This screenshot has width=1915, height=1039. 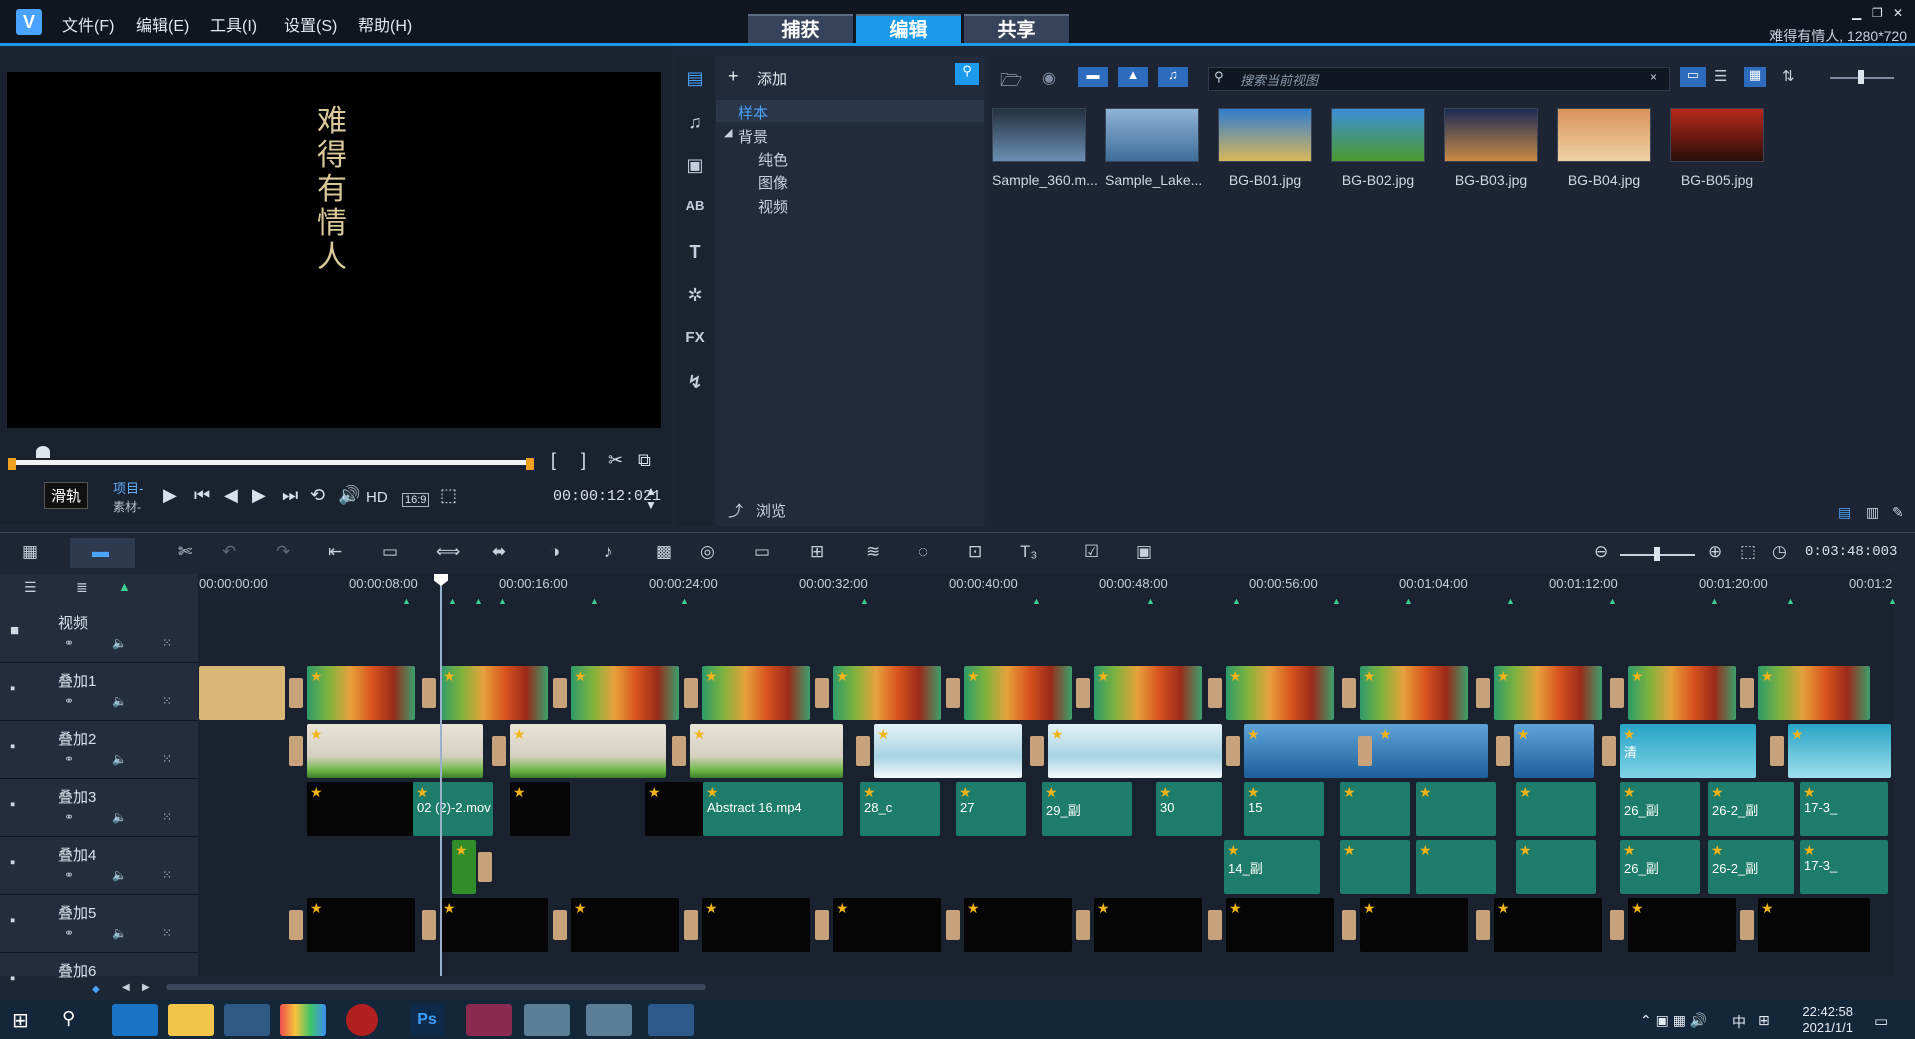 I want to click on media-thumb: BG-B01.jpg, so click(x=1265, y=148).